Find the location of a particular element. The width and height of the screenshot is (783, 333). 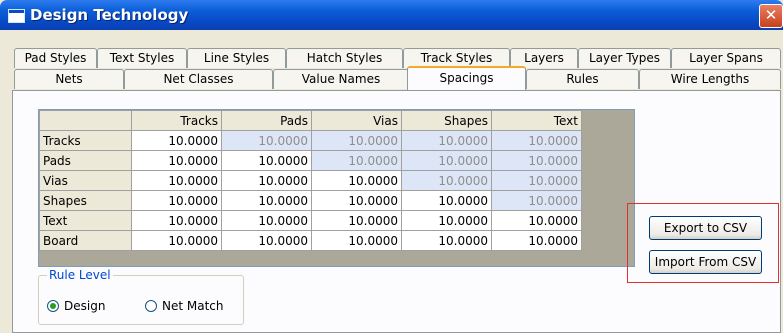

tab-track-styles: Track Styles is located at coordinates (456, 58).